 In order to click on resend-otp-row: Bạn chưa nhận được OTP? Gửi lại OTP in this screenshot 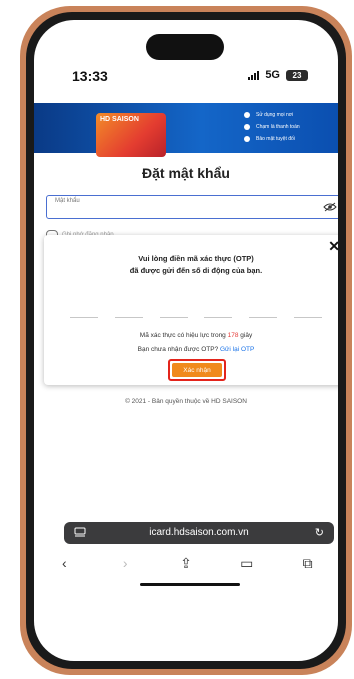, I will do `click(196, 349)`.